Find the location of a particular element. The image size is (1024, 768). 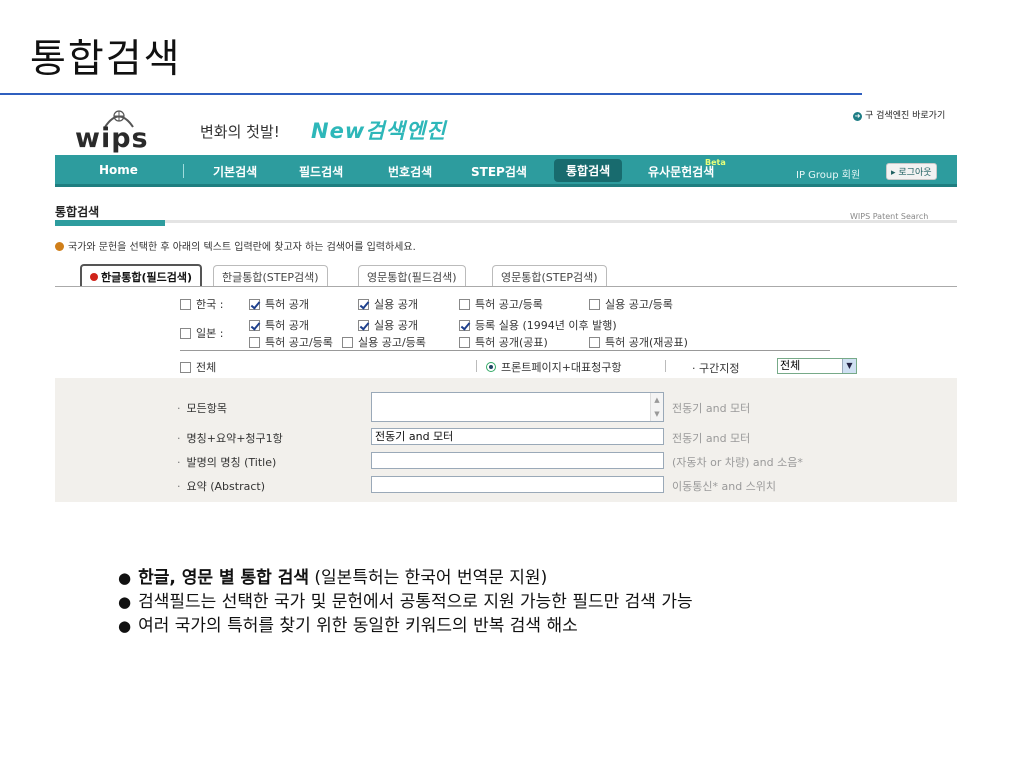

ip-group-label: IP Group 회원 is located at coordinates (828, 175).